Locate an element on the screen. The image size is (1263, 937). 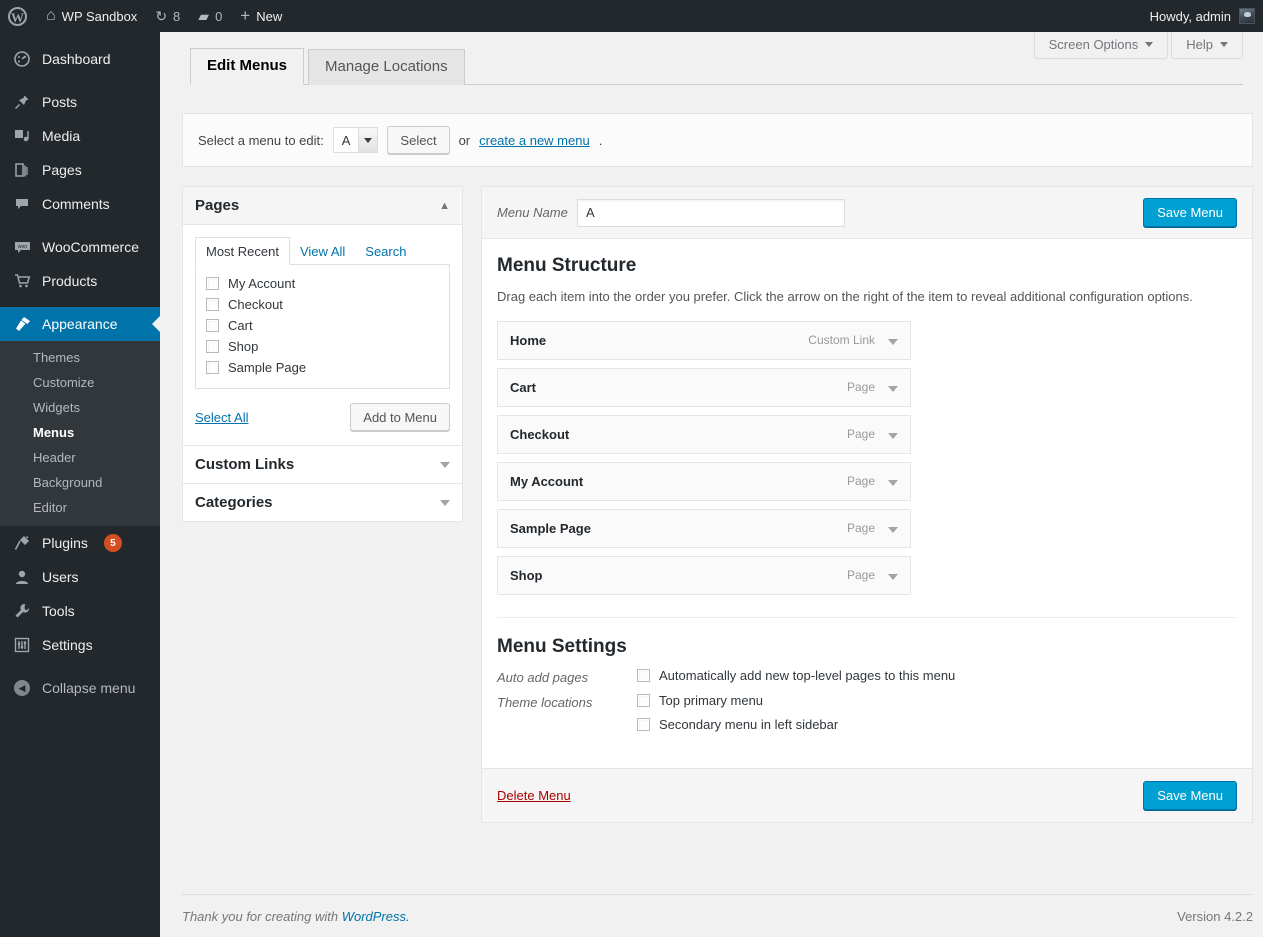
sidebar-item-settings: Settings is located at coordinates (80, 645).